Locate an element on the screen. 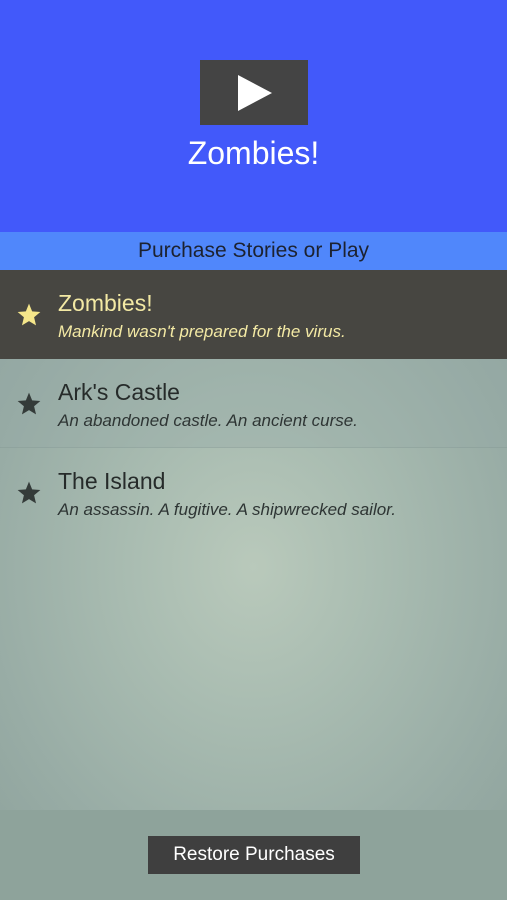 This screenshot has height=900, width=507. footer: Restore Purchases is located at coordinates (253, 855).